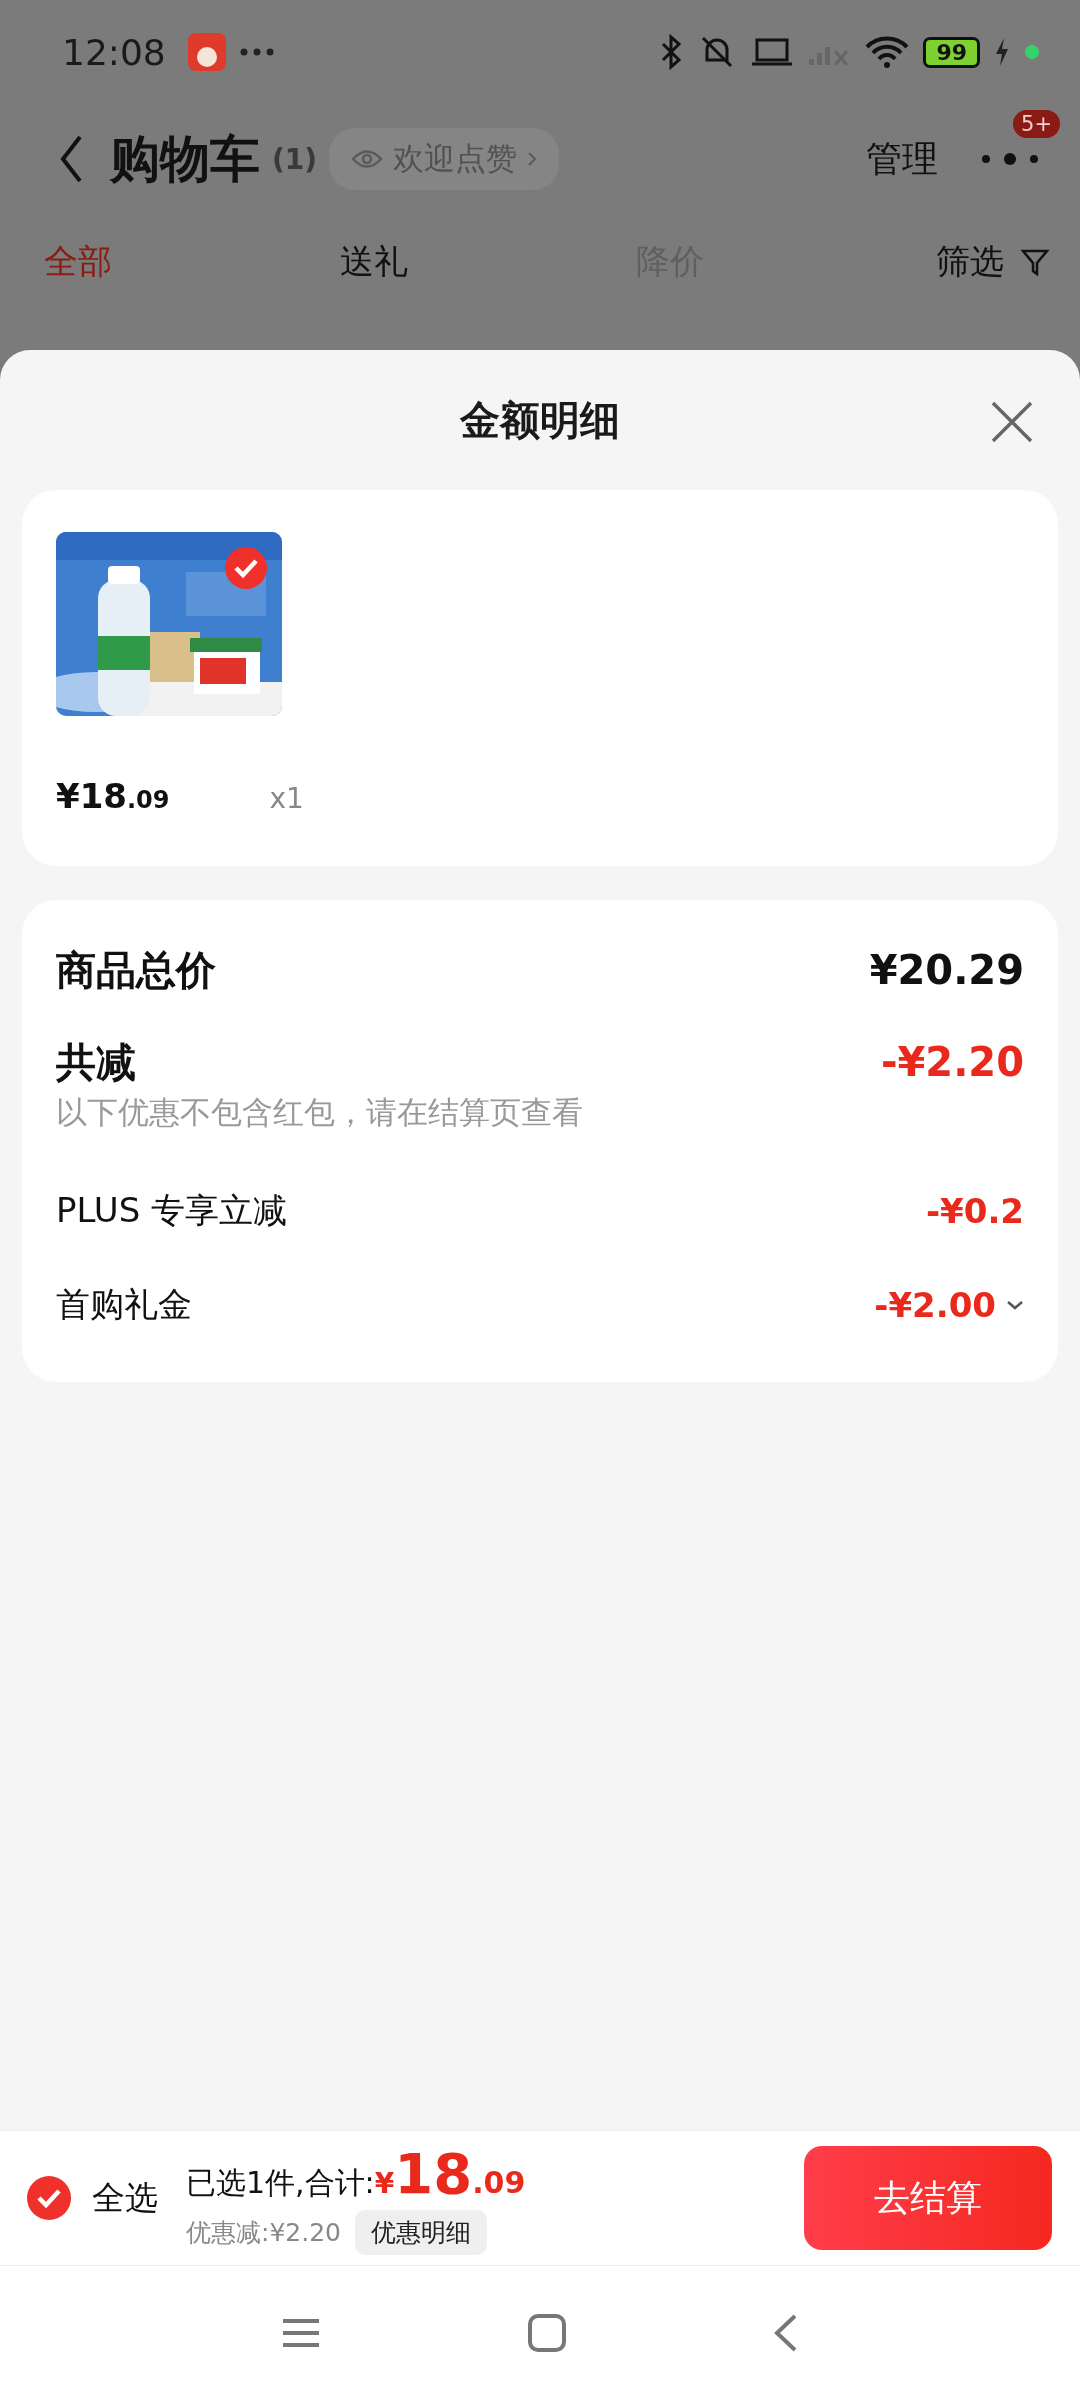 This screenshot has width=1080, height=2400. Describe the element at coordinates (887, 52) in the screenshot. I see `wifi-icon` at that location.